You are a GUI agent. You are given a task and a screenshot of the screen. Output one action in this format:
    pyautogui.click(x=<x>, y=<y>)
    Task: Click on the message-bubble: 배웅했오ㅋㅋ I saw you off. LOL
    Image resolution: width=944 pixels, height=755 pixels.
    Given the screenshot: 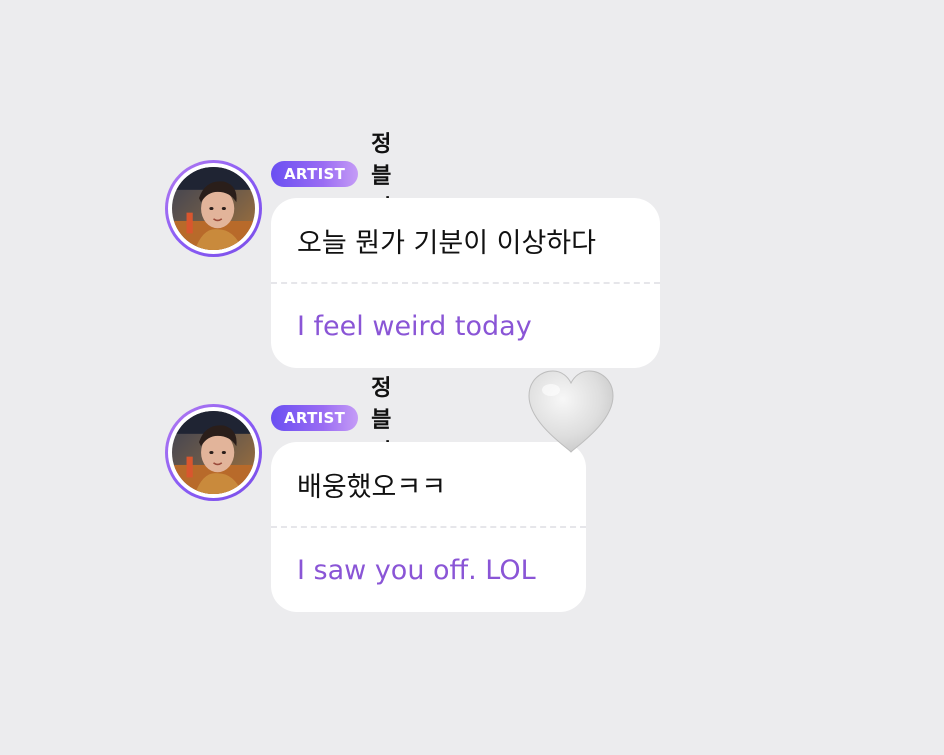 What is the action you would take?
    pyautogui.click(x=428, y=527)
    